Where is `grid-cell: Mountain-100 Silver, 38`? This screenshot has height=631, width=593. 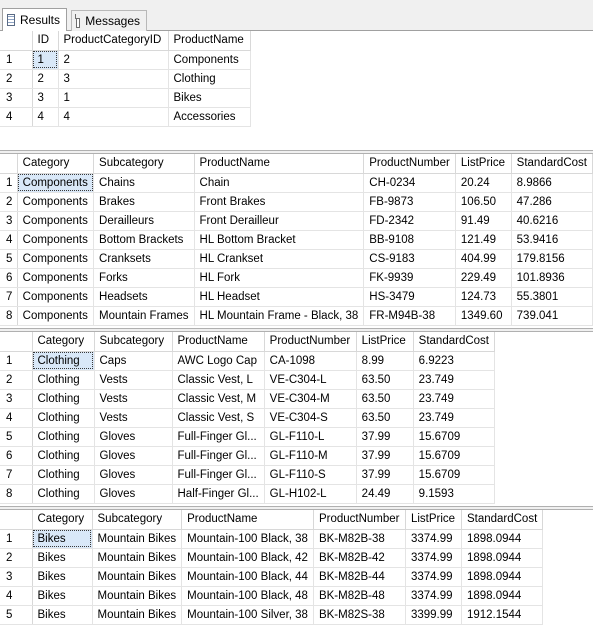 grid-cell: Mountain-100 Silver, 38 is located at coordinates (247, 615).